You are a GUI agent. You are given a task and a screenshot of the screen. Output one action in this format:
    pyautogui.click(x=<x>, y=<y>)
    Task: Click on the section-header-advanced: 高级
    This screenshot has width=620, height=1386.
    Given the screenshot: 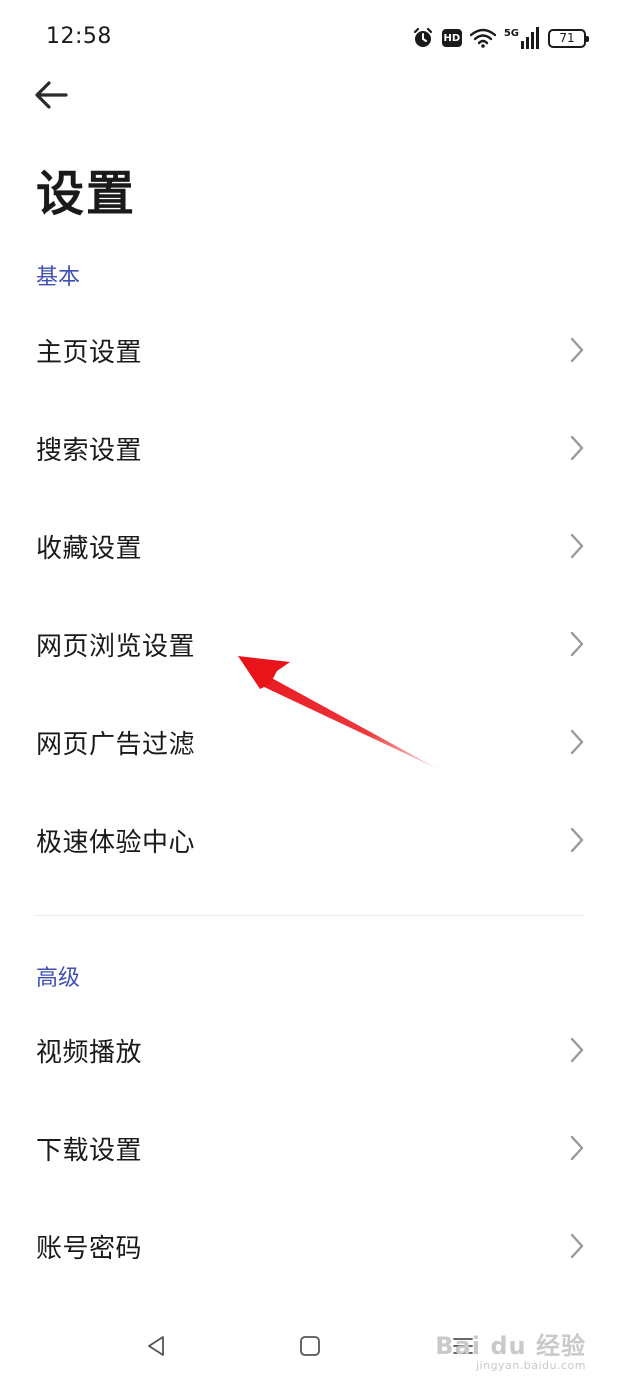 What is the action you would take?
    pyautogui.click(x=58, y=978)
    